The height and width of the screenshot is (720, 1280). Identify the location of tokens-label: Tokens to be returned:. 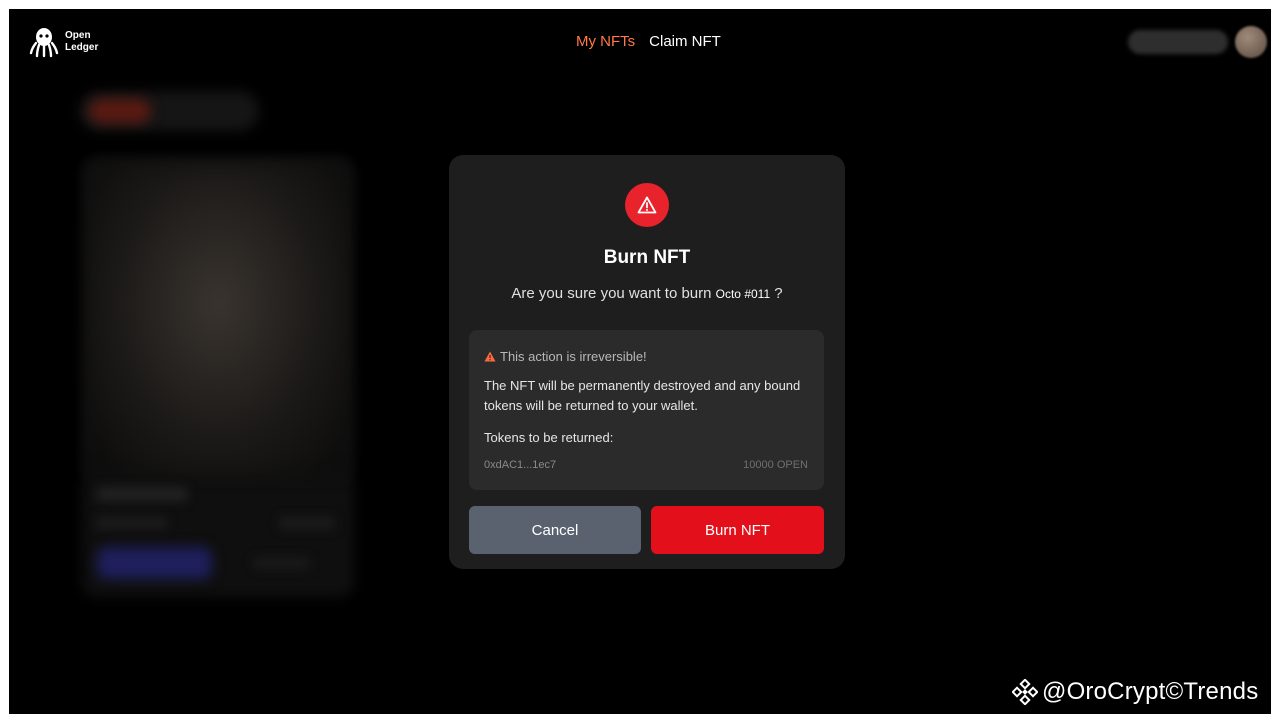
(549, 437).